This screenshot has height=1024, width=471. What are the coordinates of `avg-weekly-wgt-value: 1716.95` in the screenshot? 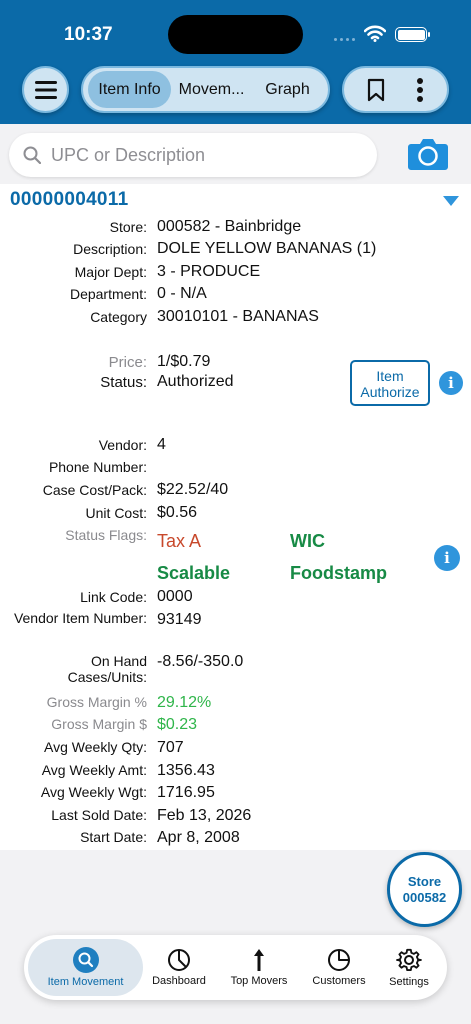 It's located at (186, 792).